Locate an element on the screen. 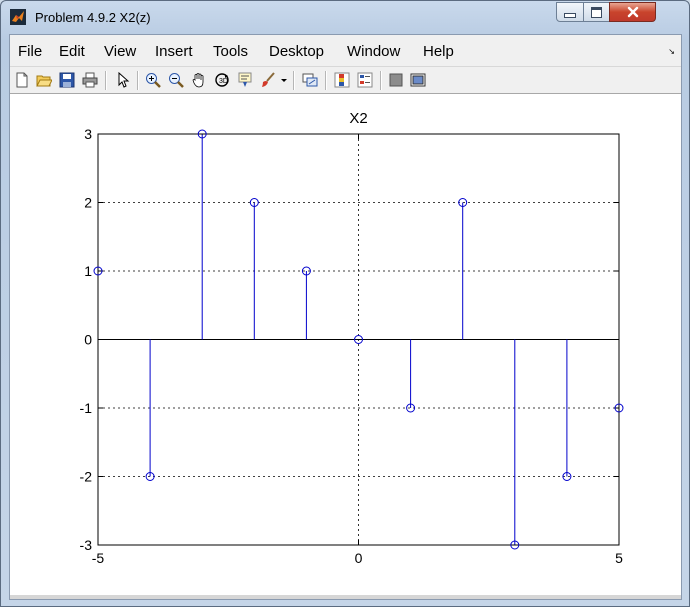  link-plot-icon is located at coordinates (310, 80).